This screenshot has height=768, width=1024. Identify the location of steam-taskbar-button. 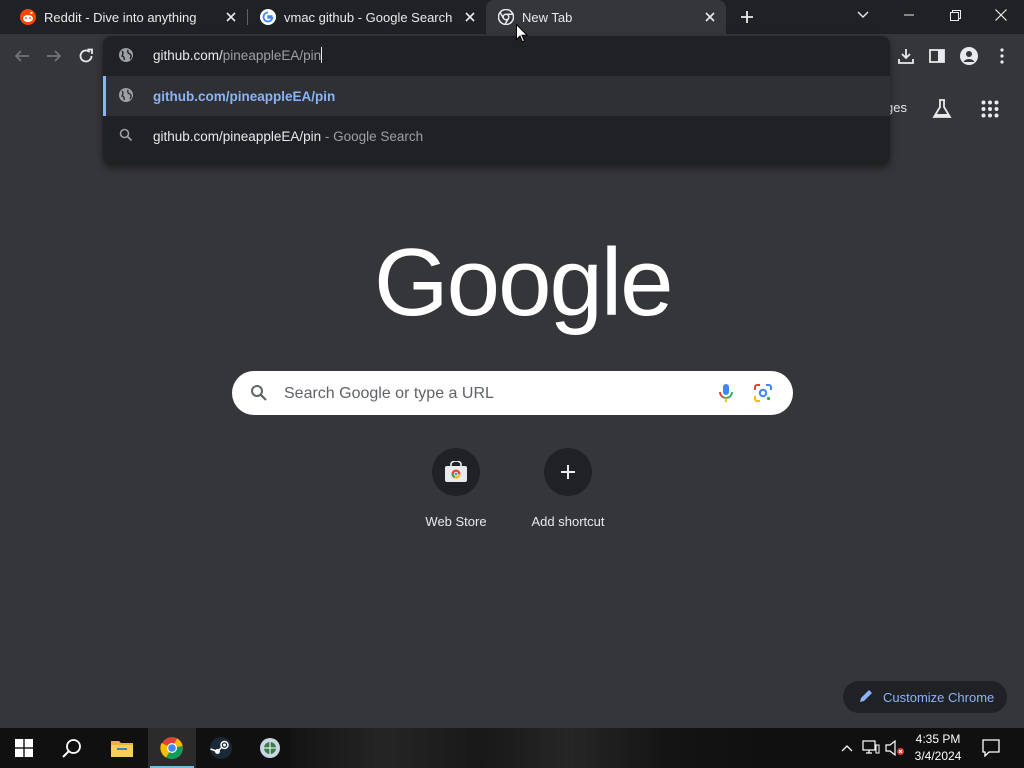
(221, 748).